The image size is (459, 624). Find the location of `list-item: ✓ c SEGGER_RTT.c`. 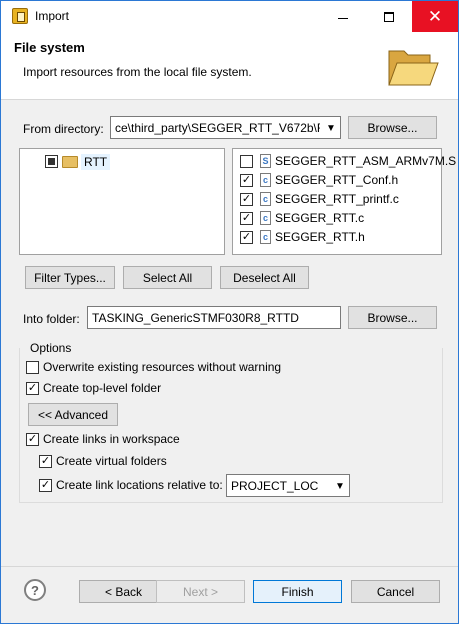

list-item: ✓ c SEGGER_RTT.c is located at coordinates (302, 218).